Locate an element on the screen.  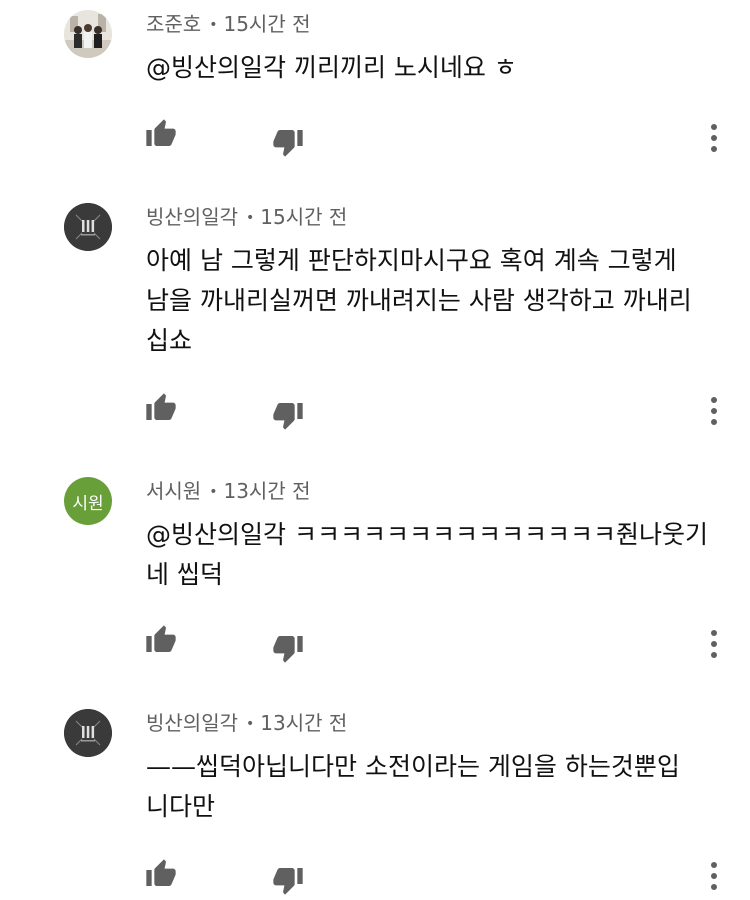
comment-meta: 서시원 • 13시간 전 is located at coordinates (228, 491).